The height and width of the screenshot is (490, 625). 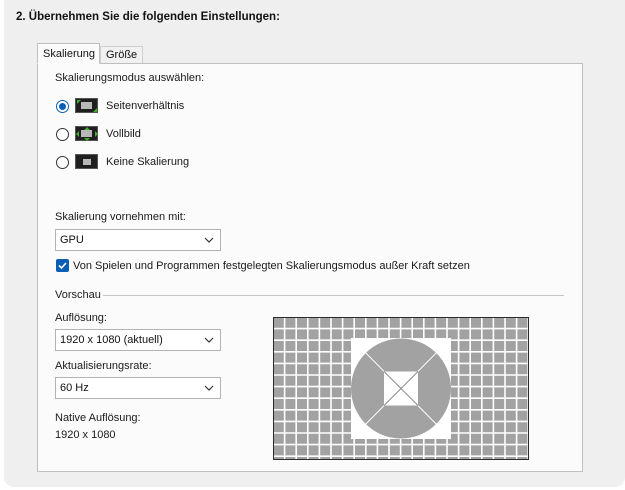 I want to click on override-checkbox, so click(x=62, y=265).